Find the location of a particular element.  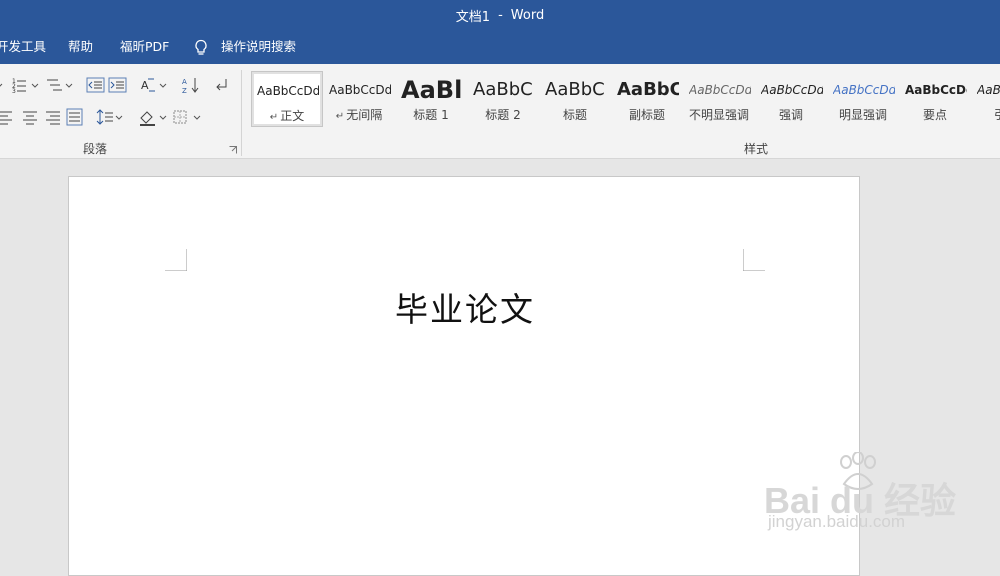

margin-corner-top-right is located at coordinates (754, 260).